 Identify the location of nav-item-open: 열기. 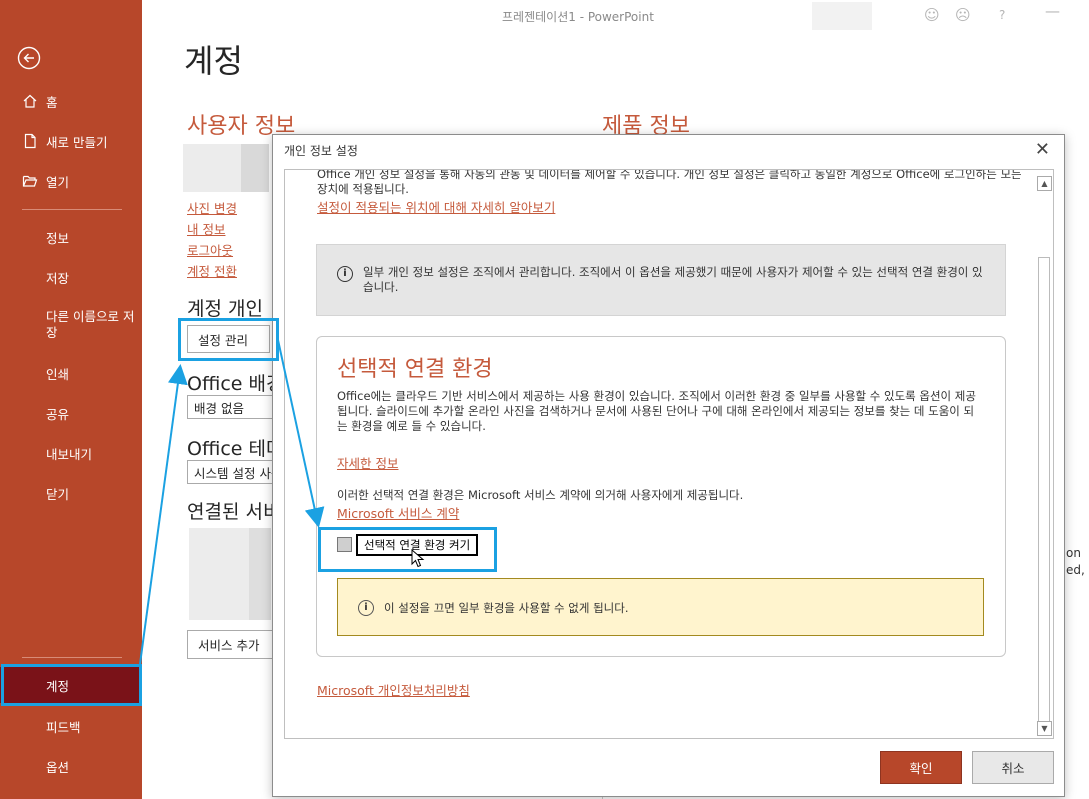
(71, 181).